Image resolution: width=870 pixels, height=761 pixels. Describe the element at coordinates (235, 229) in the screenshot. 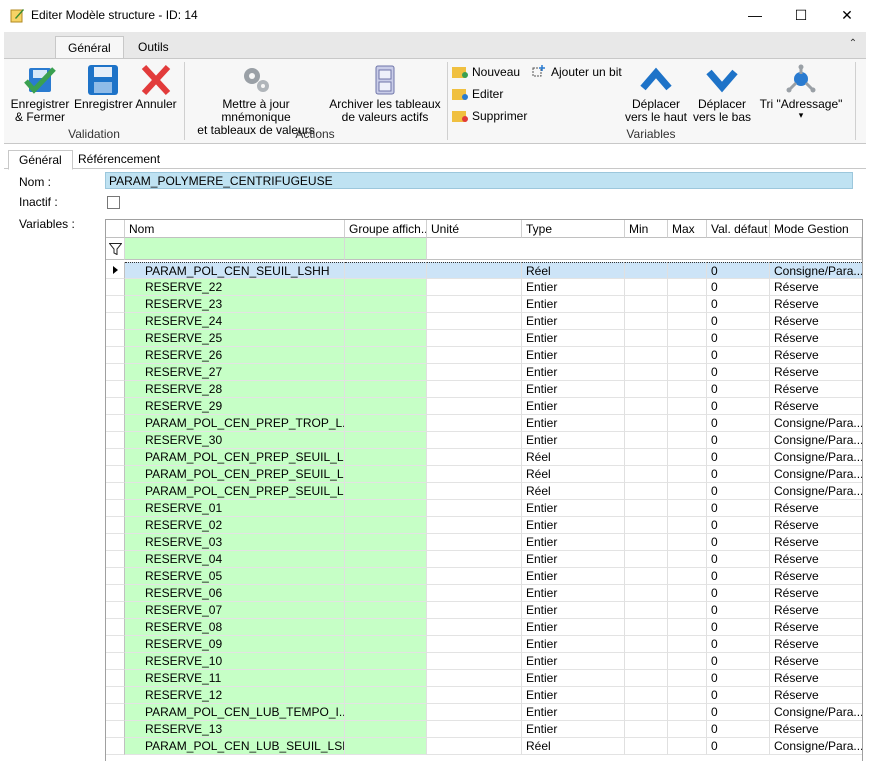

I see `column-header-nom: Nom` at that location.